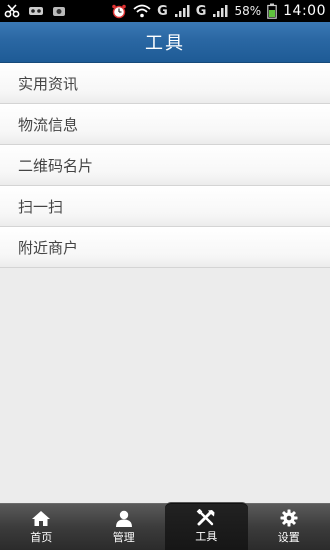  I want to click on tape-icon, so click(36, 11).